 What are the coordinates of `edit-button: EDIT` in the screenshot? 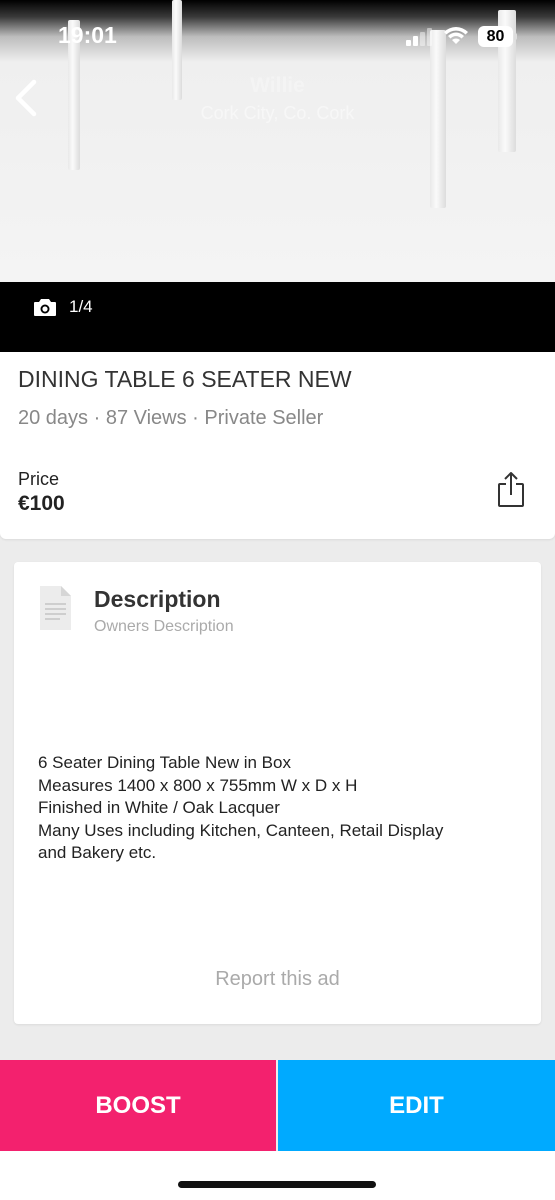 It's located at (416, 1105).